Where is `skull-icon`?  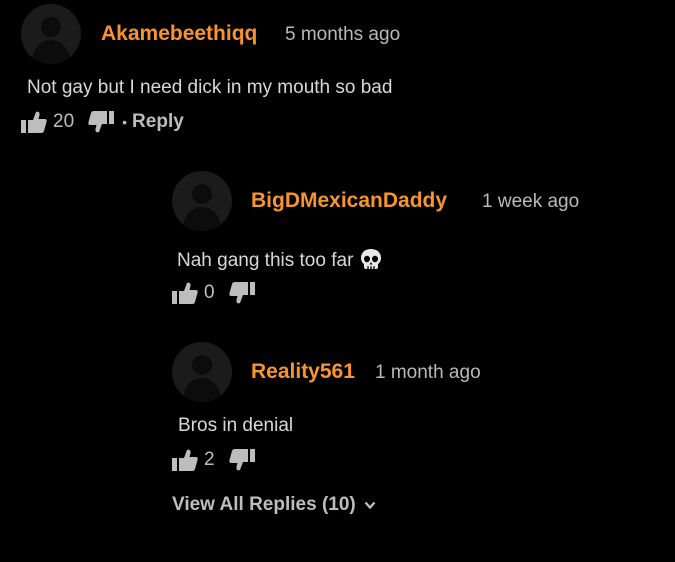
skull-icon is located at coordinates (371, 262).